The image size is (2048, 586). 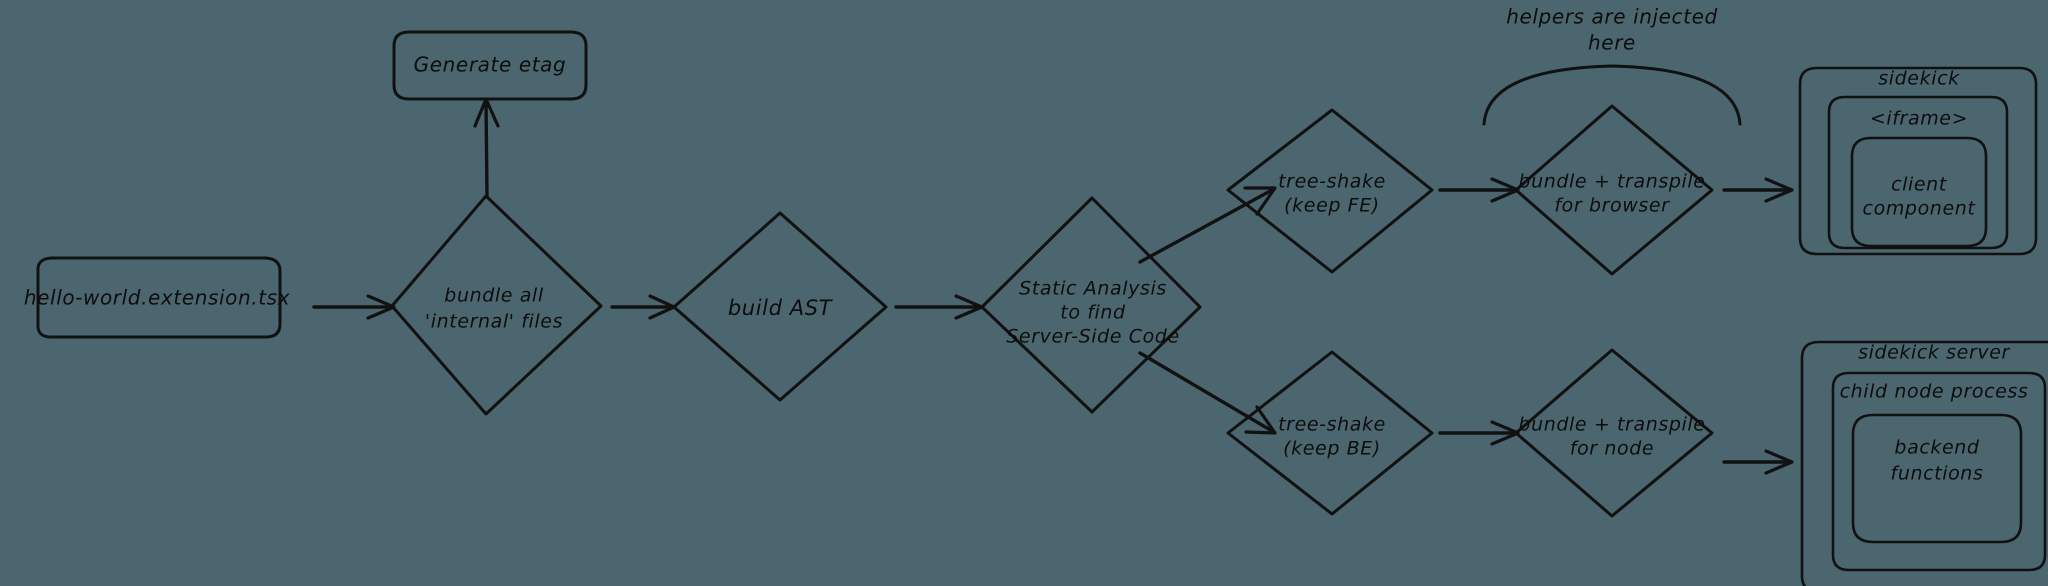 What do you see at coordinates (1207, 225) in the screenshot?
I see `edge-analysis-to-treeshake-fe` at bounding box center [1207, 225].